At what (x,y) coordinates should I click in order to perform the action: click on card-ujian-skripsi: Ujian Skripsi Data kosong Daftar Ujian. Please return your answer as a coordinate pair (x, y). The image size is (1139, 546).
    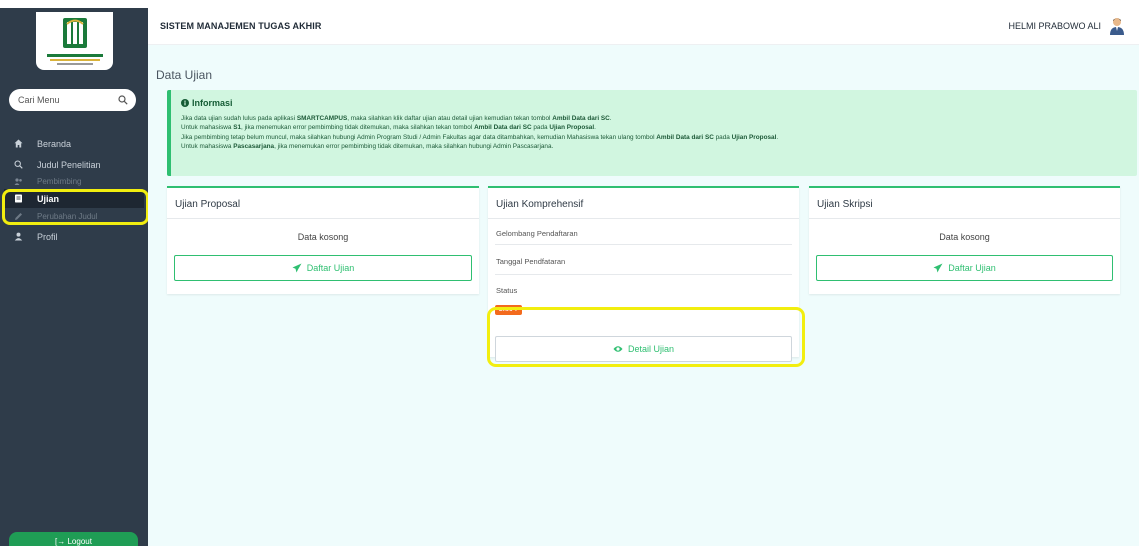
    Looking at the image, I should click on (964, 240).